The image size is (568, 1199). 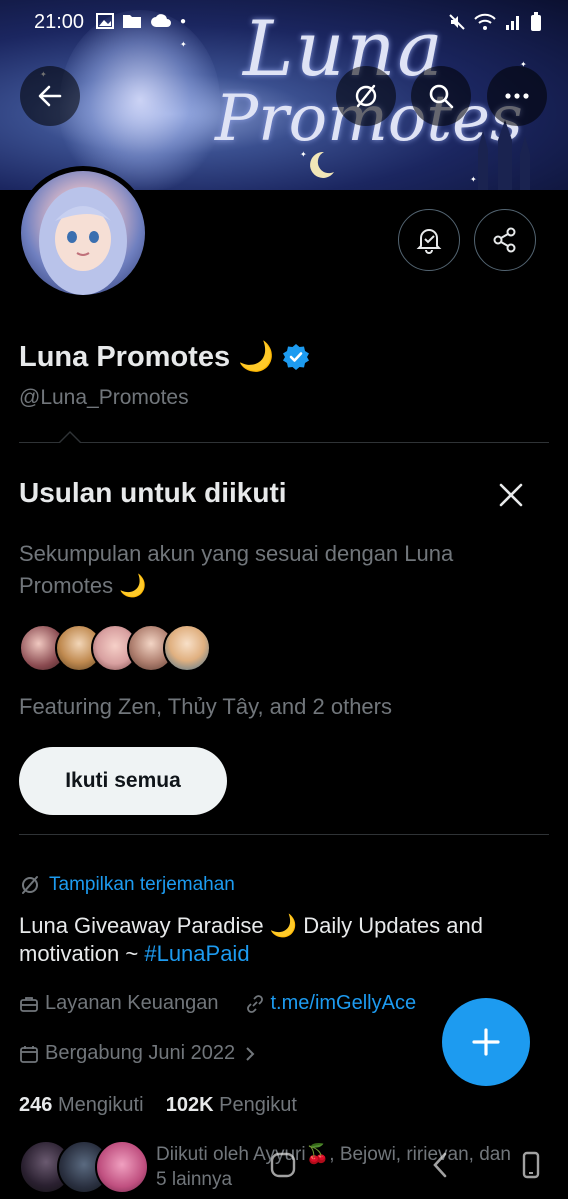 I want to click on translate-profile-button, so click(x=366, y=96).